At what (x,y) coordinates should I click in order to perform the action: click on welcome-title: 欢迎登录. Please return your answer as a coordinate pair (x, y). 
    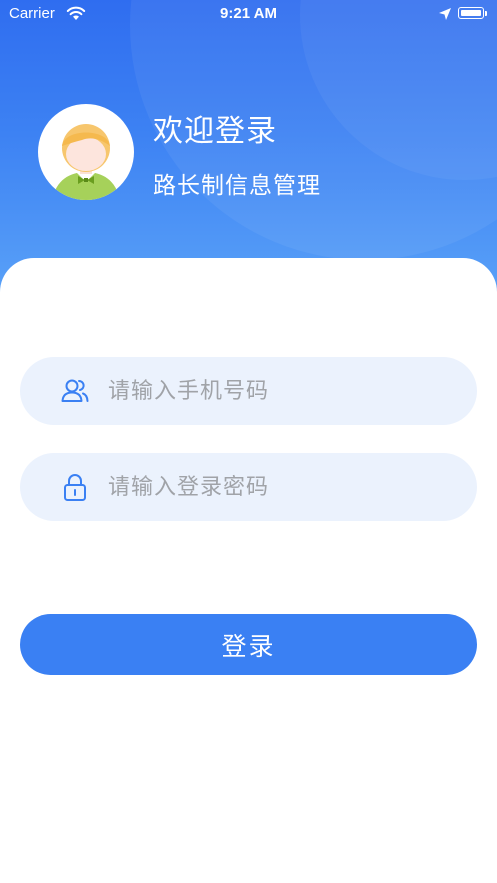
    Looking at the image, I should click on (215, 131).